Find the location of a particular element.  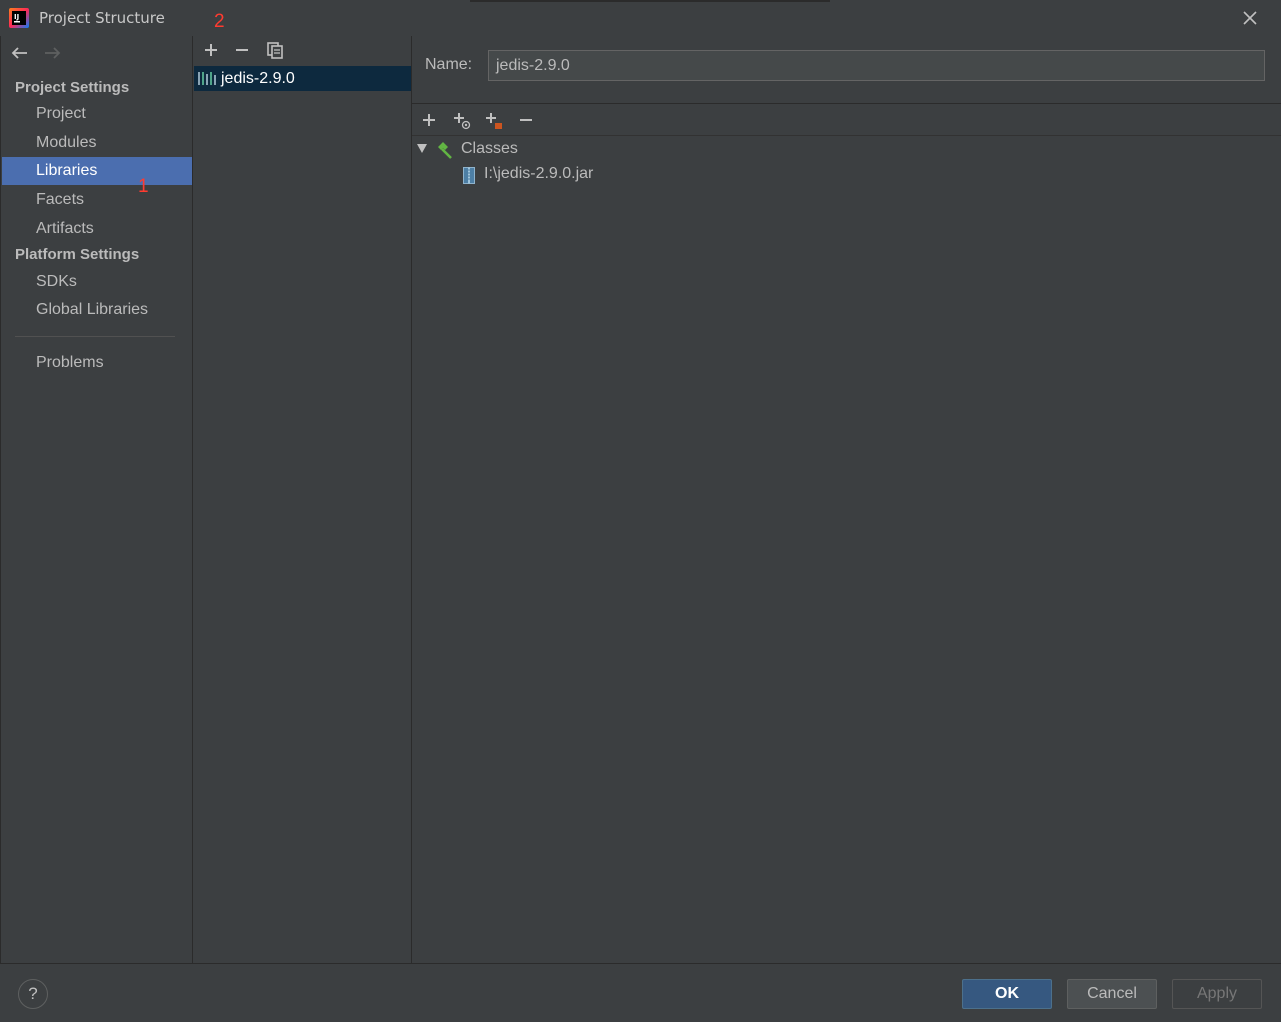

arrow-right-icon is located at coordinates (52, 53).